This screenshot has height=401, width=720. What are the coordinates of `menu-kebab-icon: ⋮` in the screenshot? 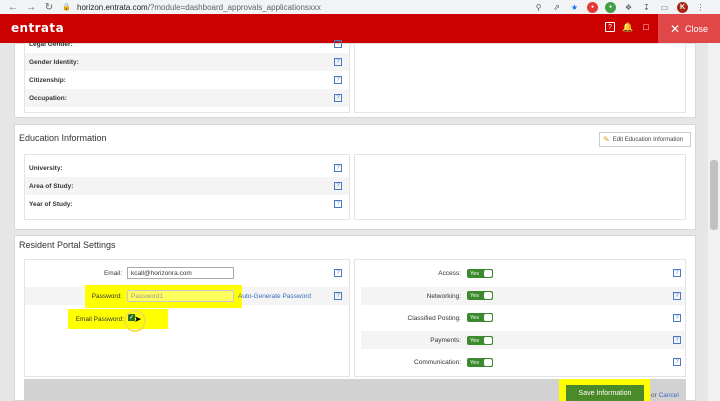 It's located at (700, 7).